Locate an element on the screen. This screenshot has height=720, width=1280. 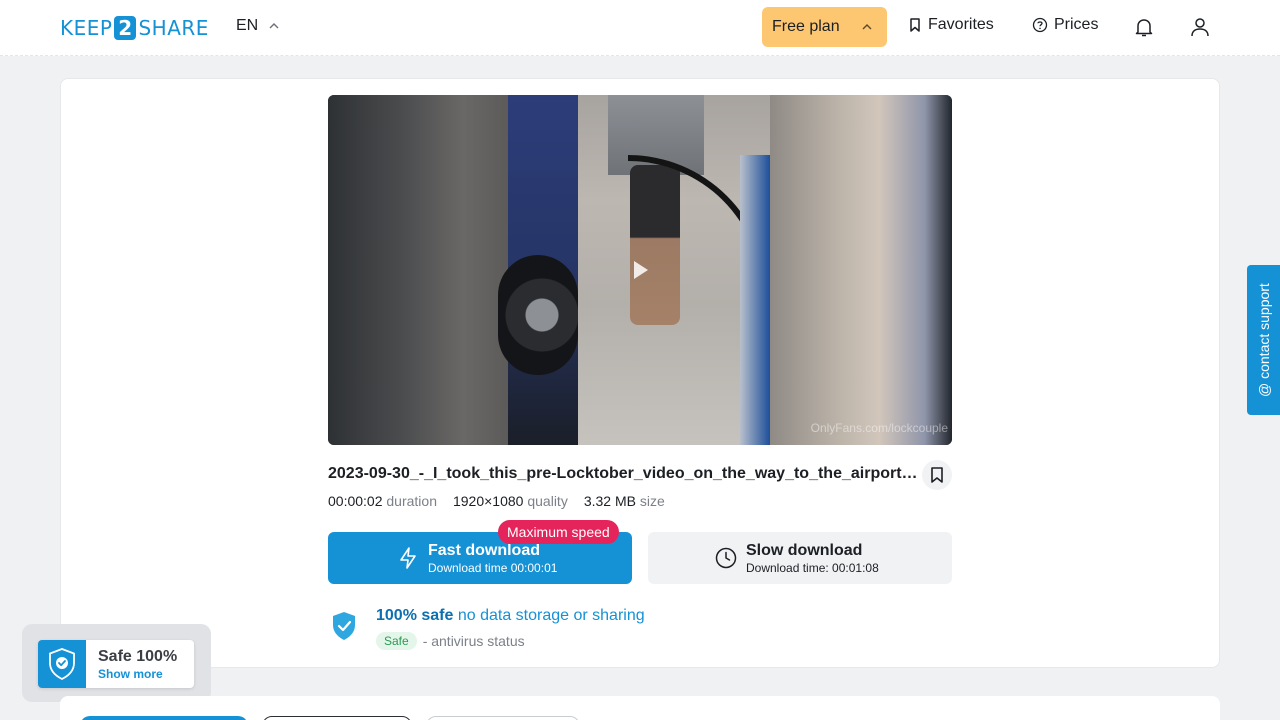
antivirus-status: Safe - antivirus status is located at coordinates (450, 641).